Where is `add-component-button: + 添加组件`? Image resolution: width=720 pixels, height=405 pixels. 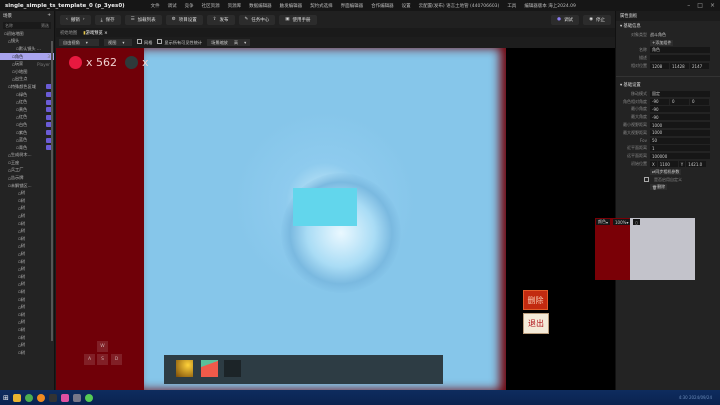 add-component-button: + 添加组件 is located at coordinates (662, 42).